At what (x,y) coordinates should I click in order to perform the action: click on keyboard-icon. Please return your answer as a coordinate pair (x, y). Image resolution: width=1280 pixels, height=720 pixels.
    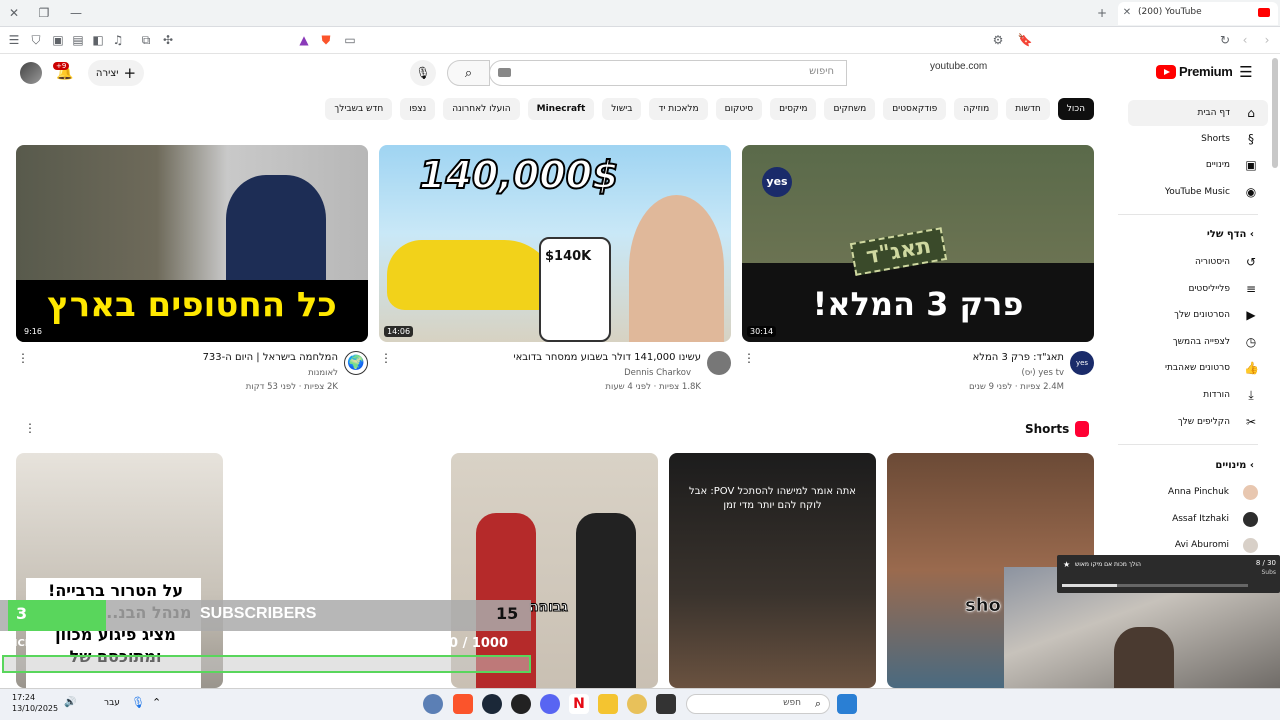
    Looking at the image, I should click on (504, 72).